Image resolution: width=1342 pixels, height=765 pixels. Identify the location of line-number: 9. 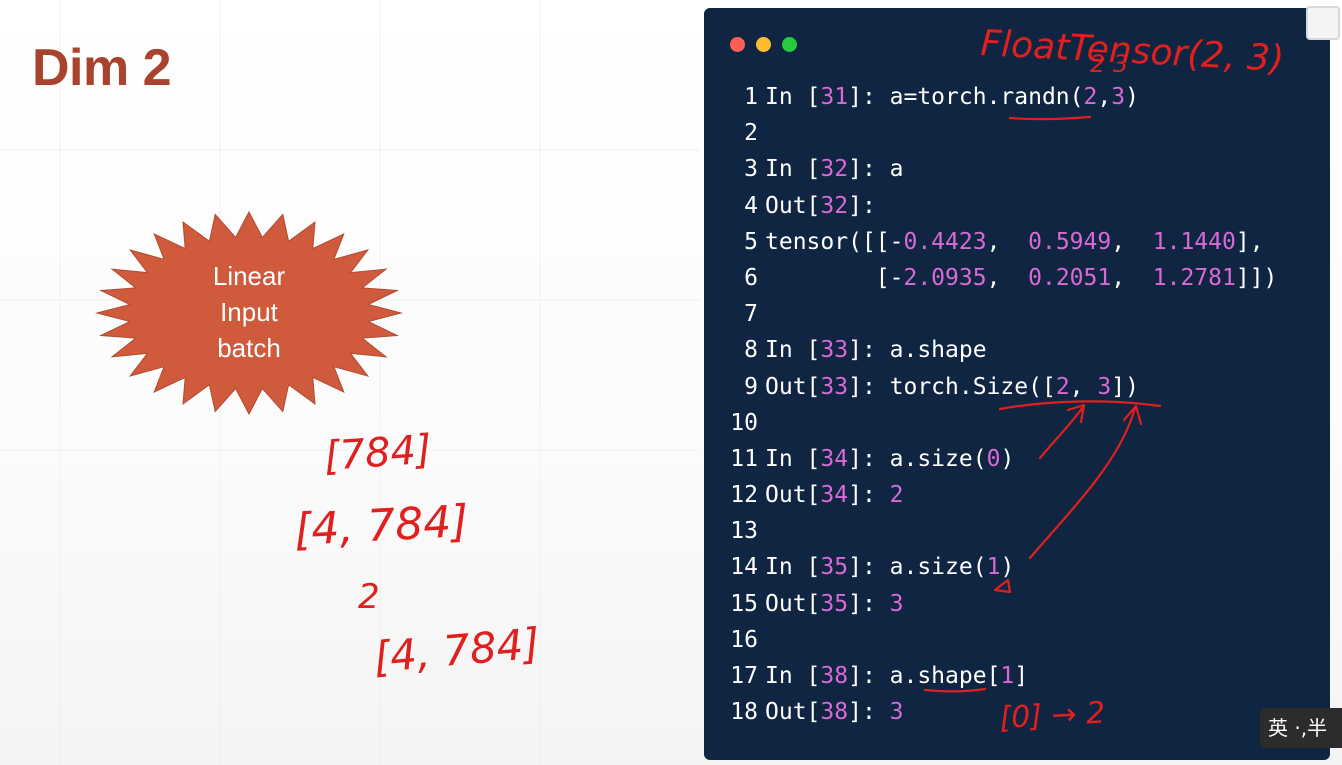
(751, 386).